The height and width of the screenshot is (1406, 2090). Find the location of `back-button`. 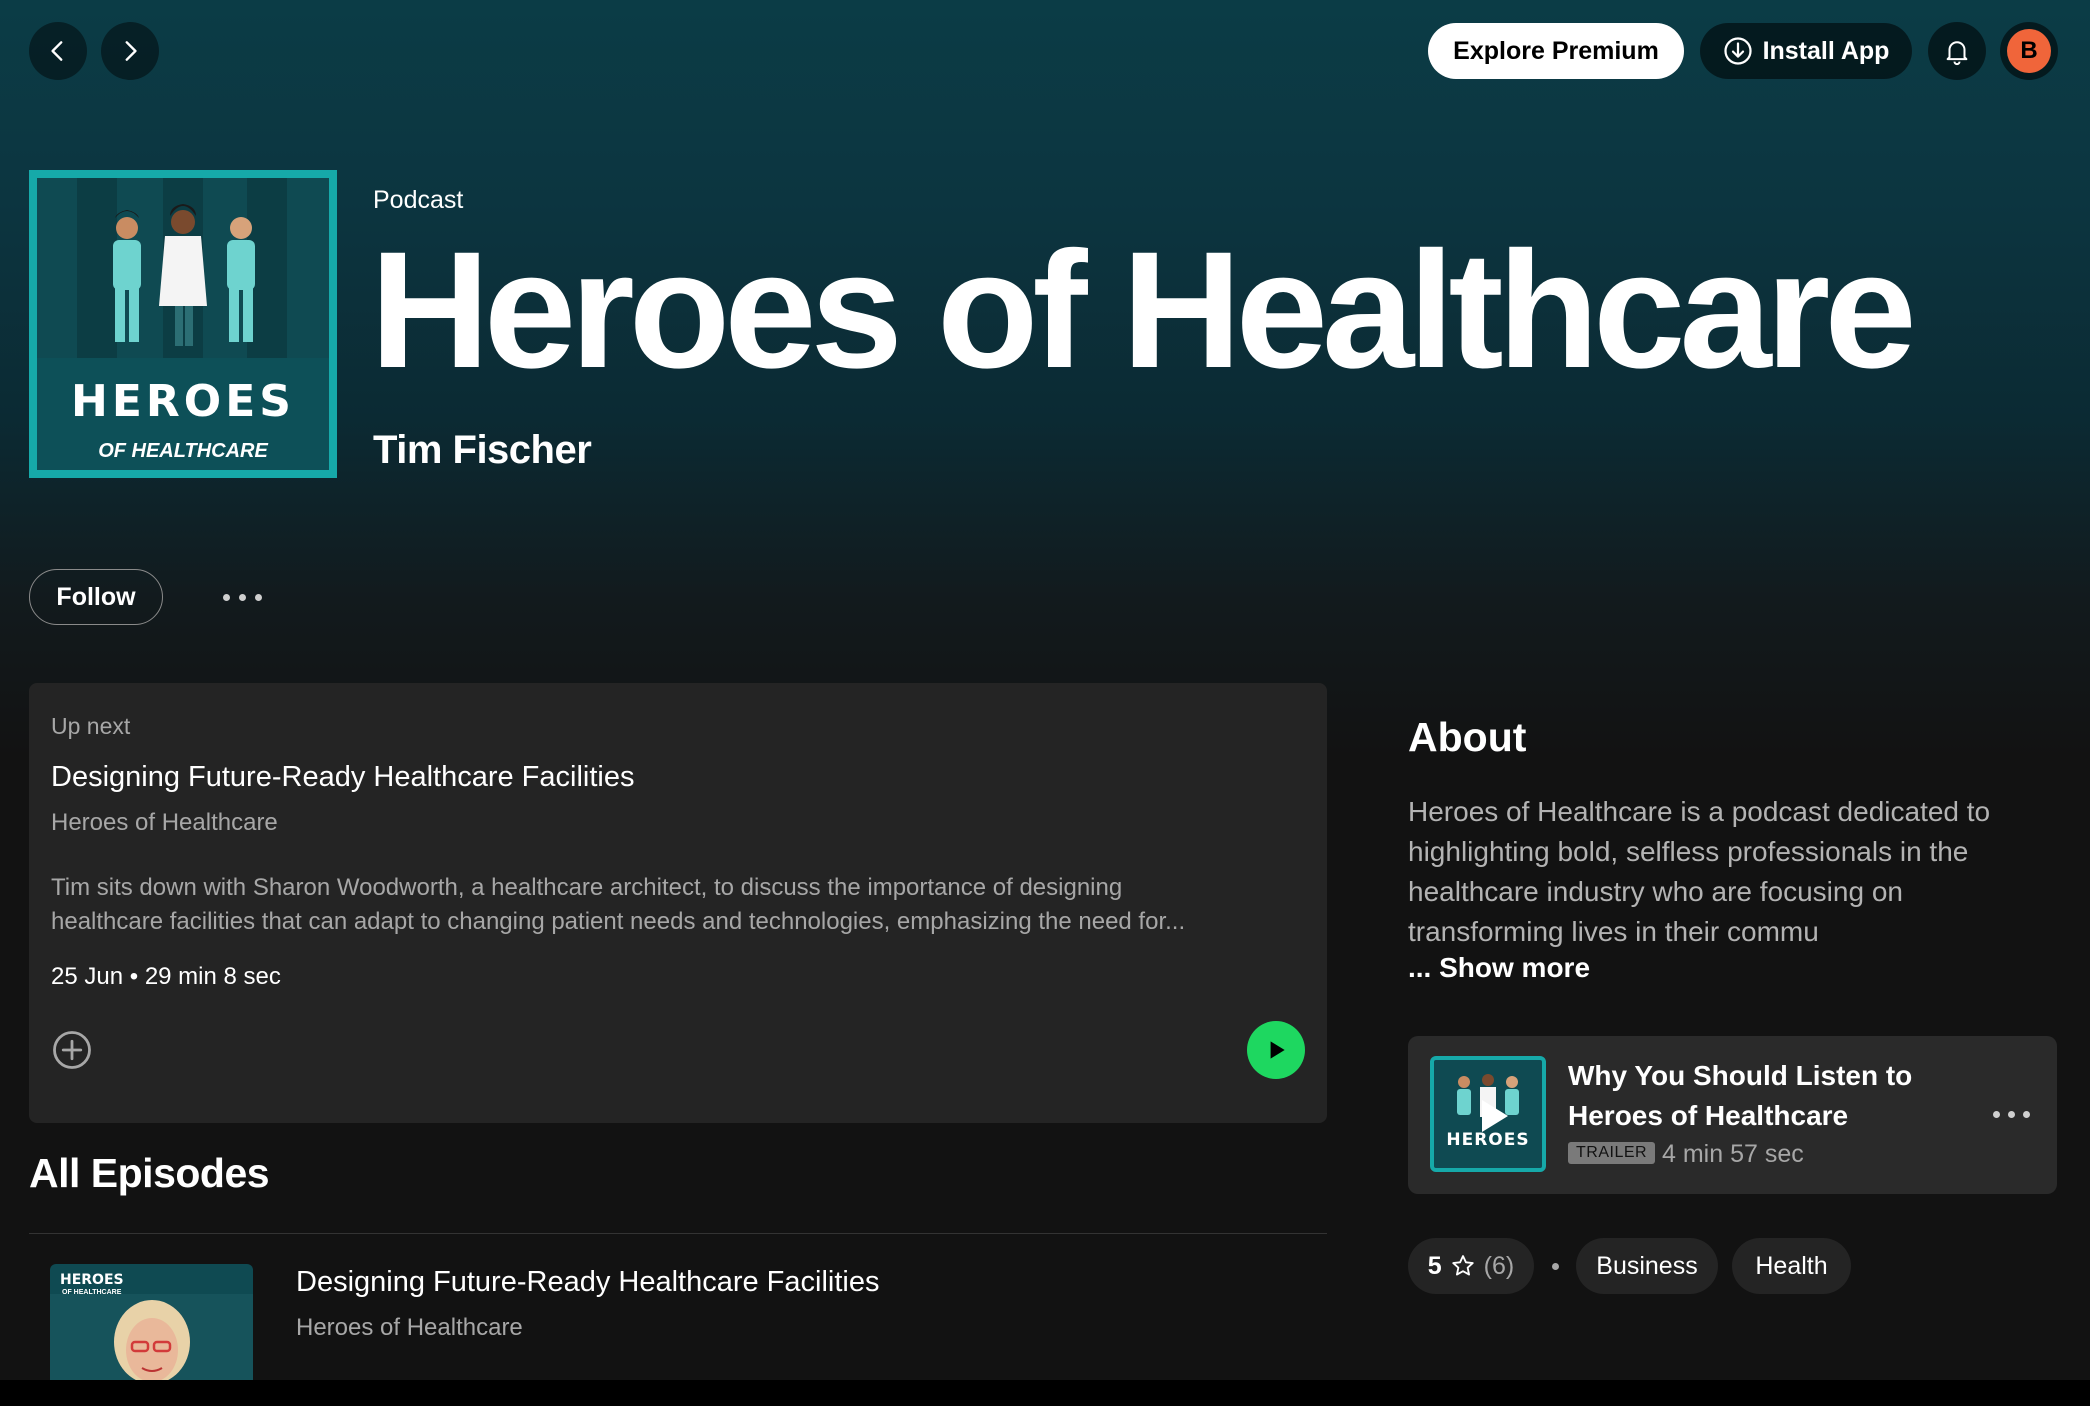

back-button is located at coordinates (58, 51).